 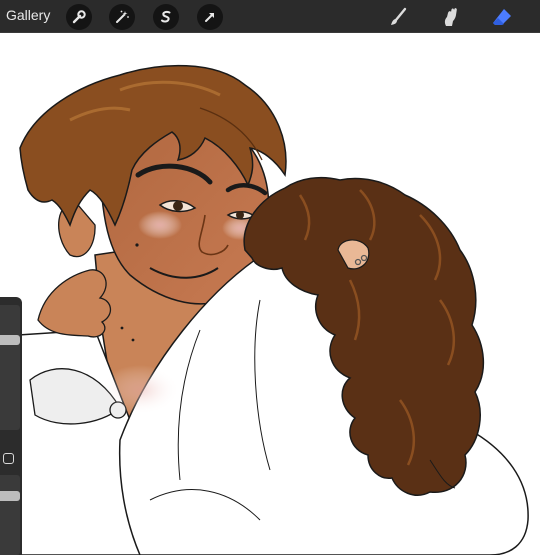 What do you see at coordinates (28, 15) in the screenshot?
I see `gallery-button: Gallery` at bounding box center [28, 15].